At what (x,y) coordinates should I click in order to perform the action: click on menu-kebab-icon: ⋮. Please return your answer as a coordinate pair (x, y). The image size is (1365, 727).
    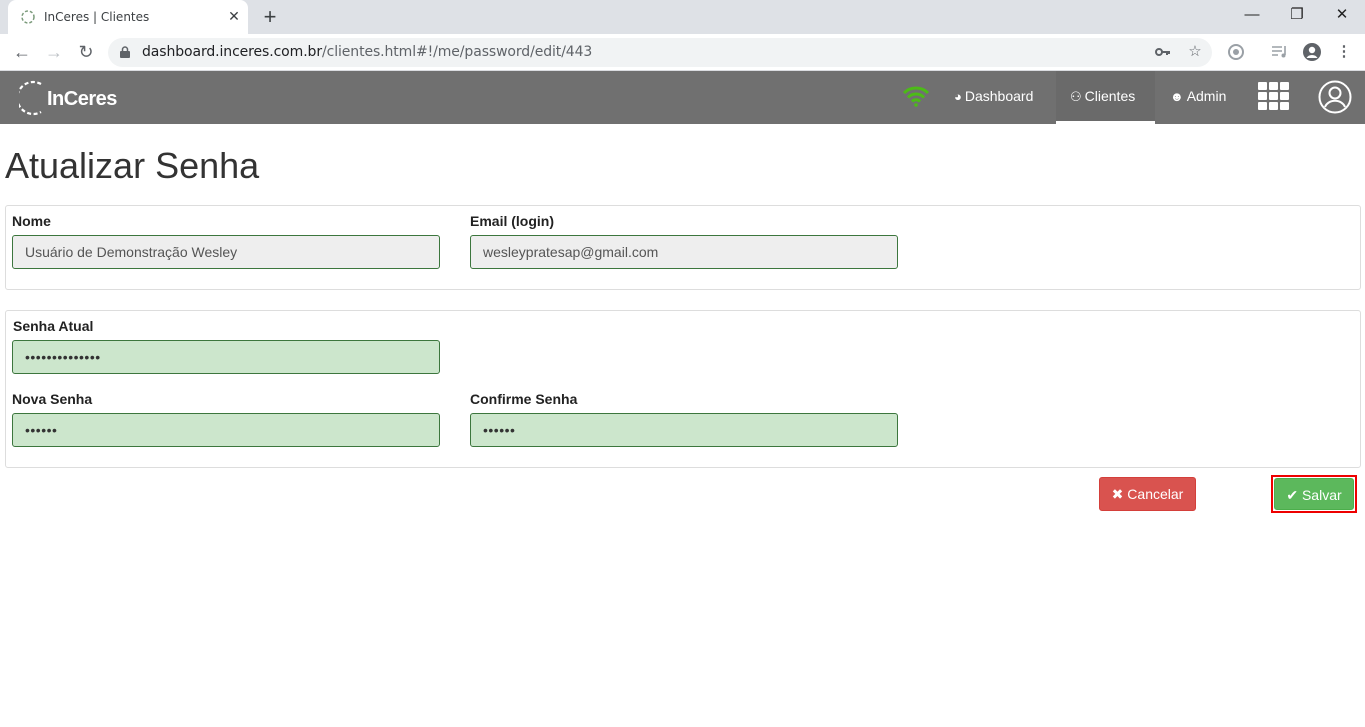
    Looking at the image, I should click on (1344, 52).